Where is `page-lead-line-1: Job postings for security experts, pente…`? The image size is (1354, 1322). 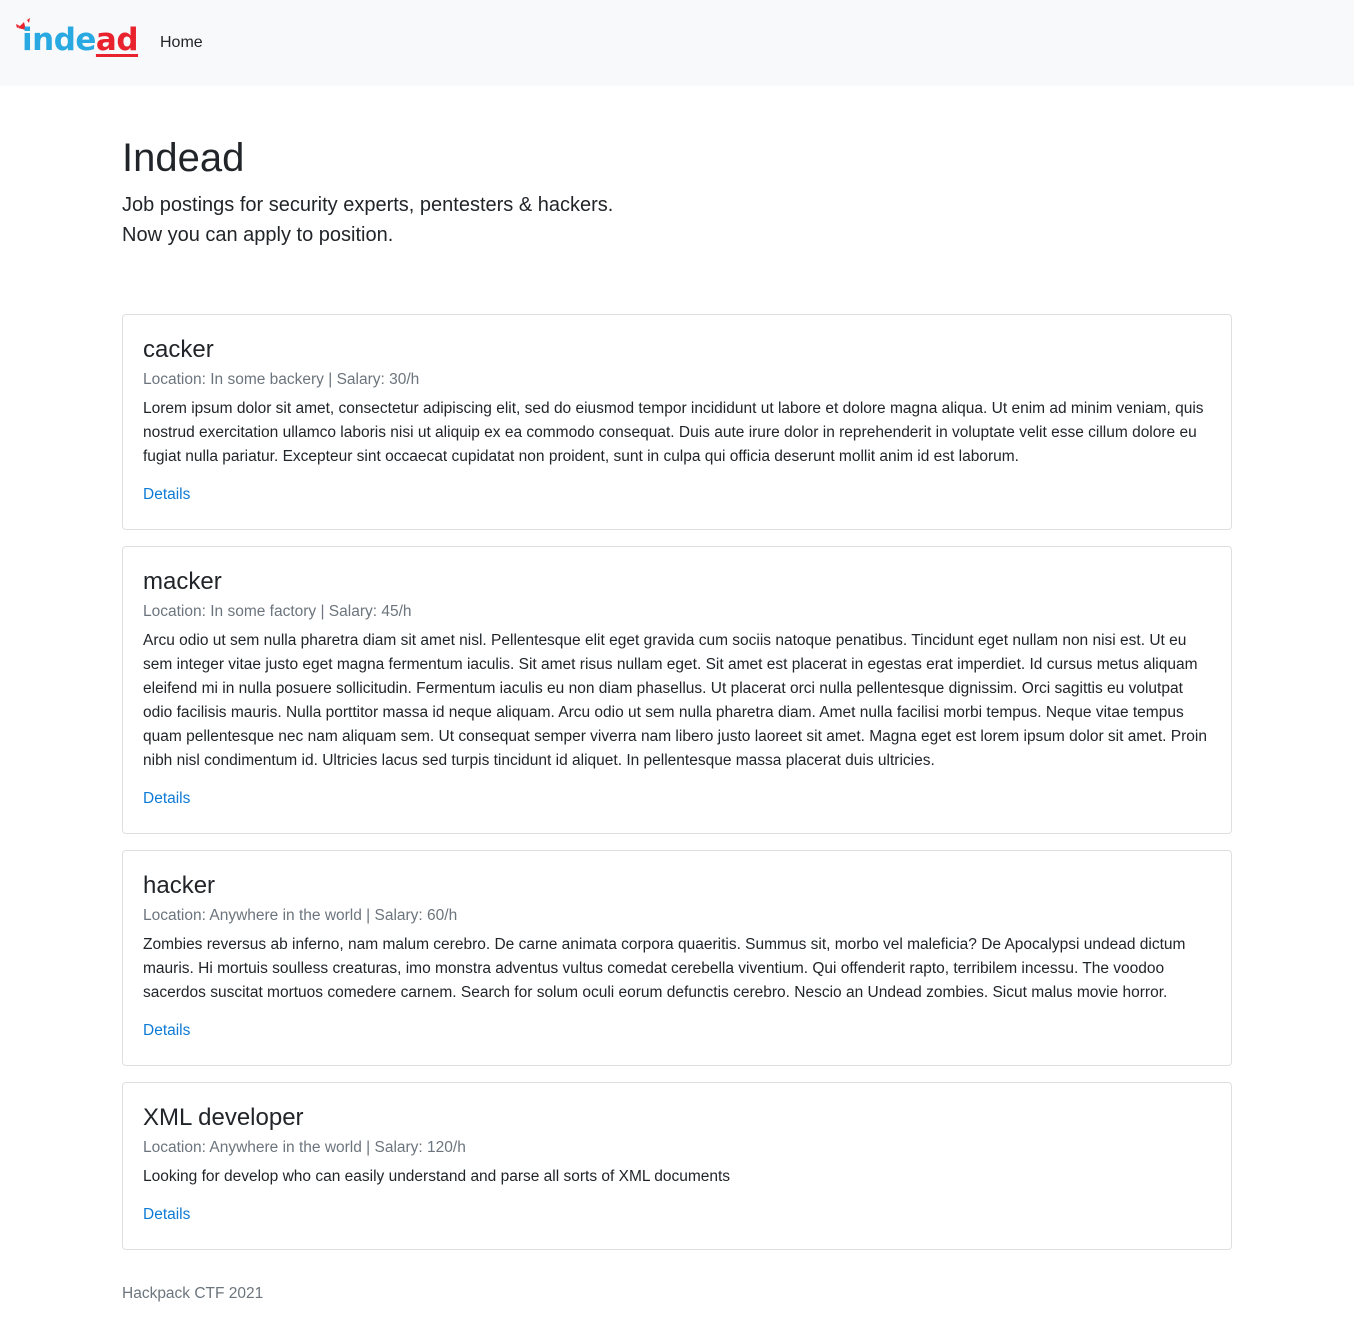
page-lead-line-1: Job postings for security experts, pente… is located at coordinates (368, 205).